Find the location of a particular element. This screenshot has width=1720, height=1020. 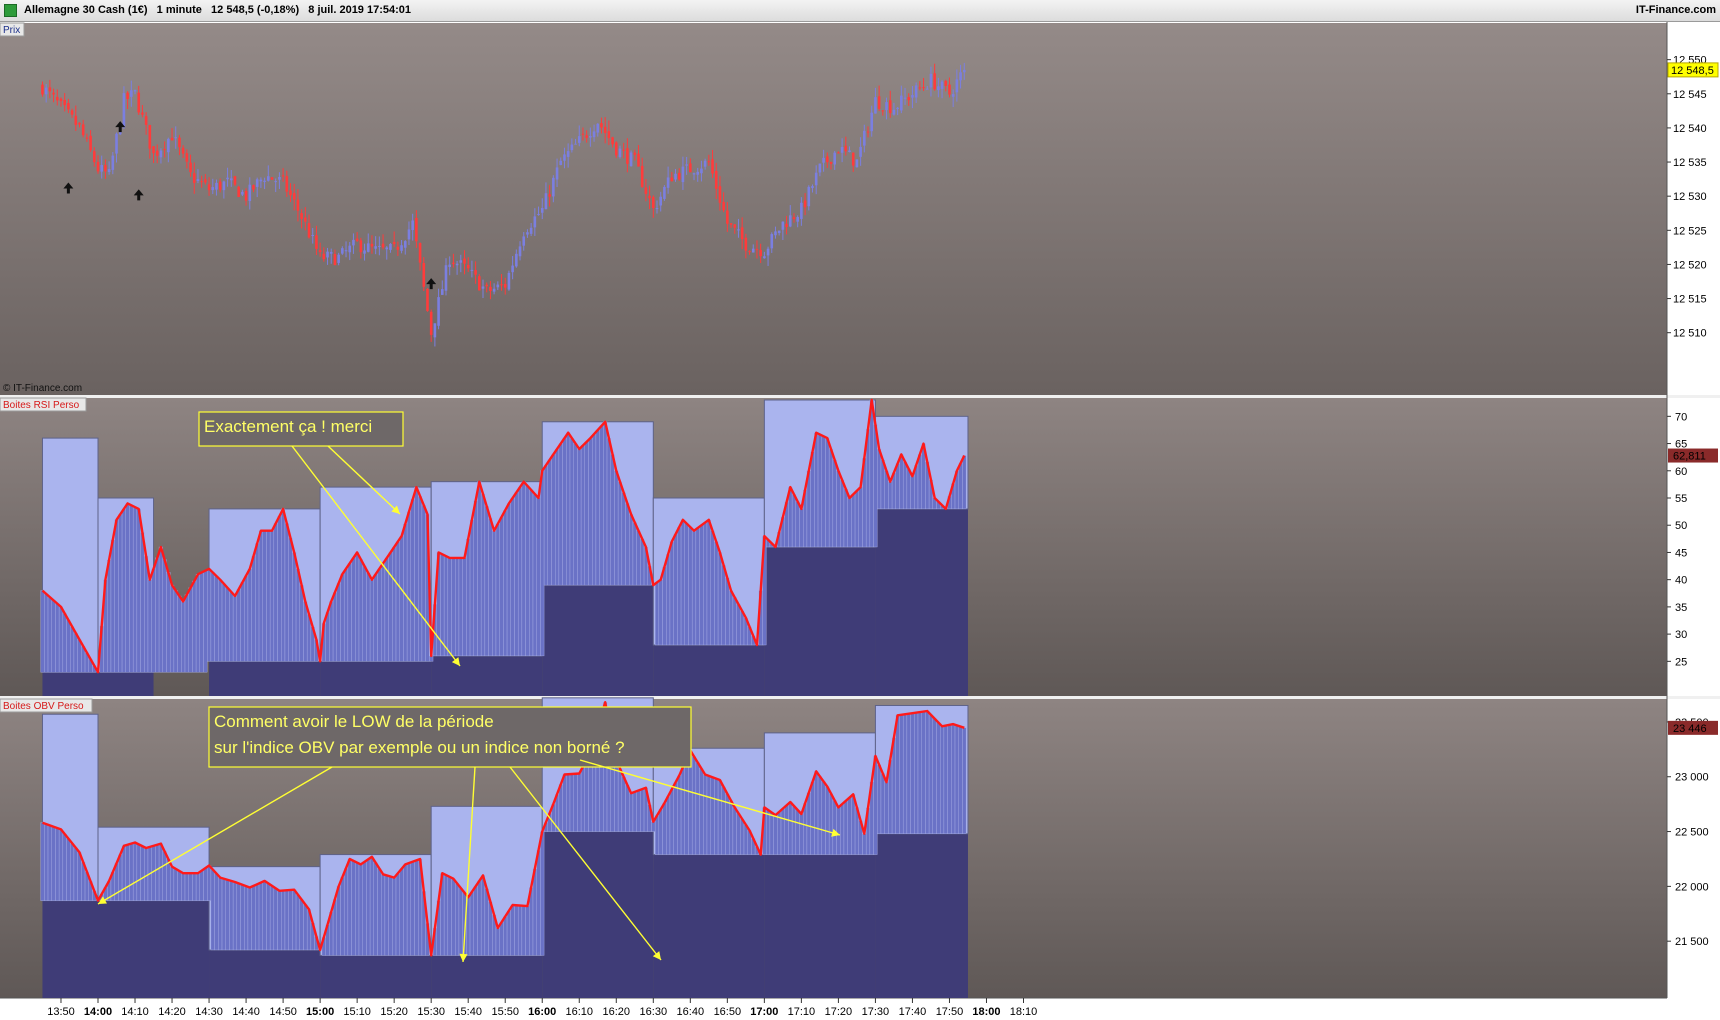

price-axis-label: 12 535 is located at coordinates (1690, 163).